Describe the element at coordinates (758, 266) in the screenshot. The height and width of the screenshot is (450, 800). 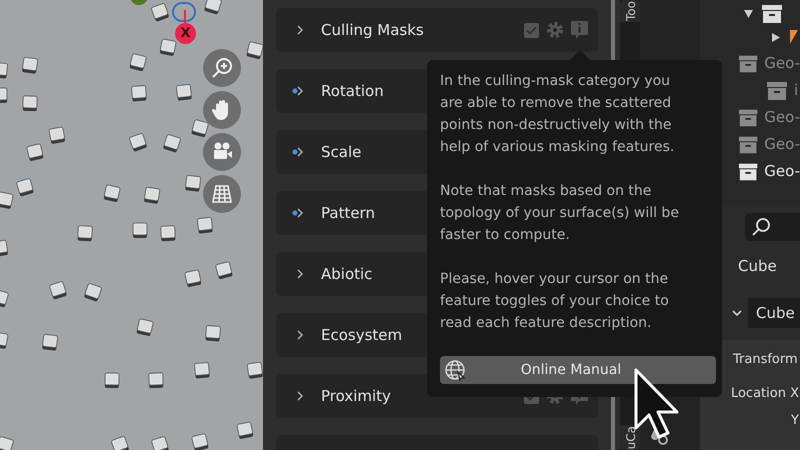
I see `object-name: Cube` at that location.